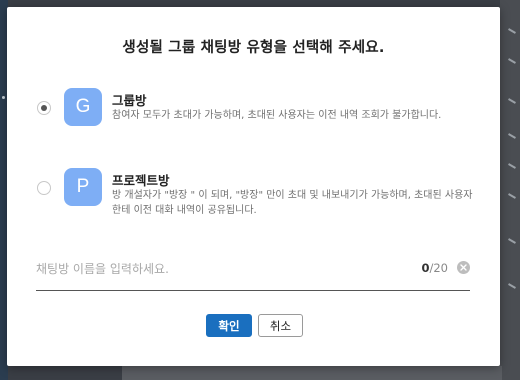  Describe the element at coordinates (3, 97) in the screenshot. I see `background-dot-icon` at that location.